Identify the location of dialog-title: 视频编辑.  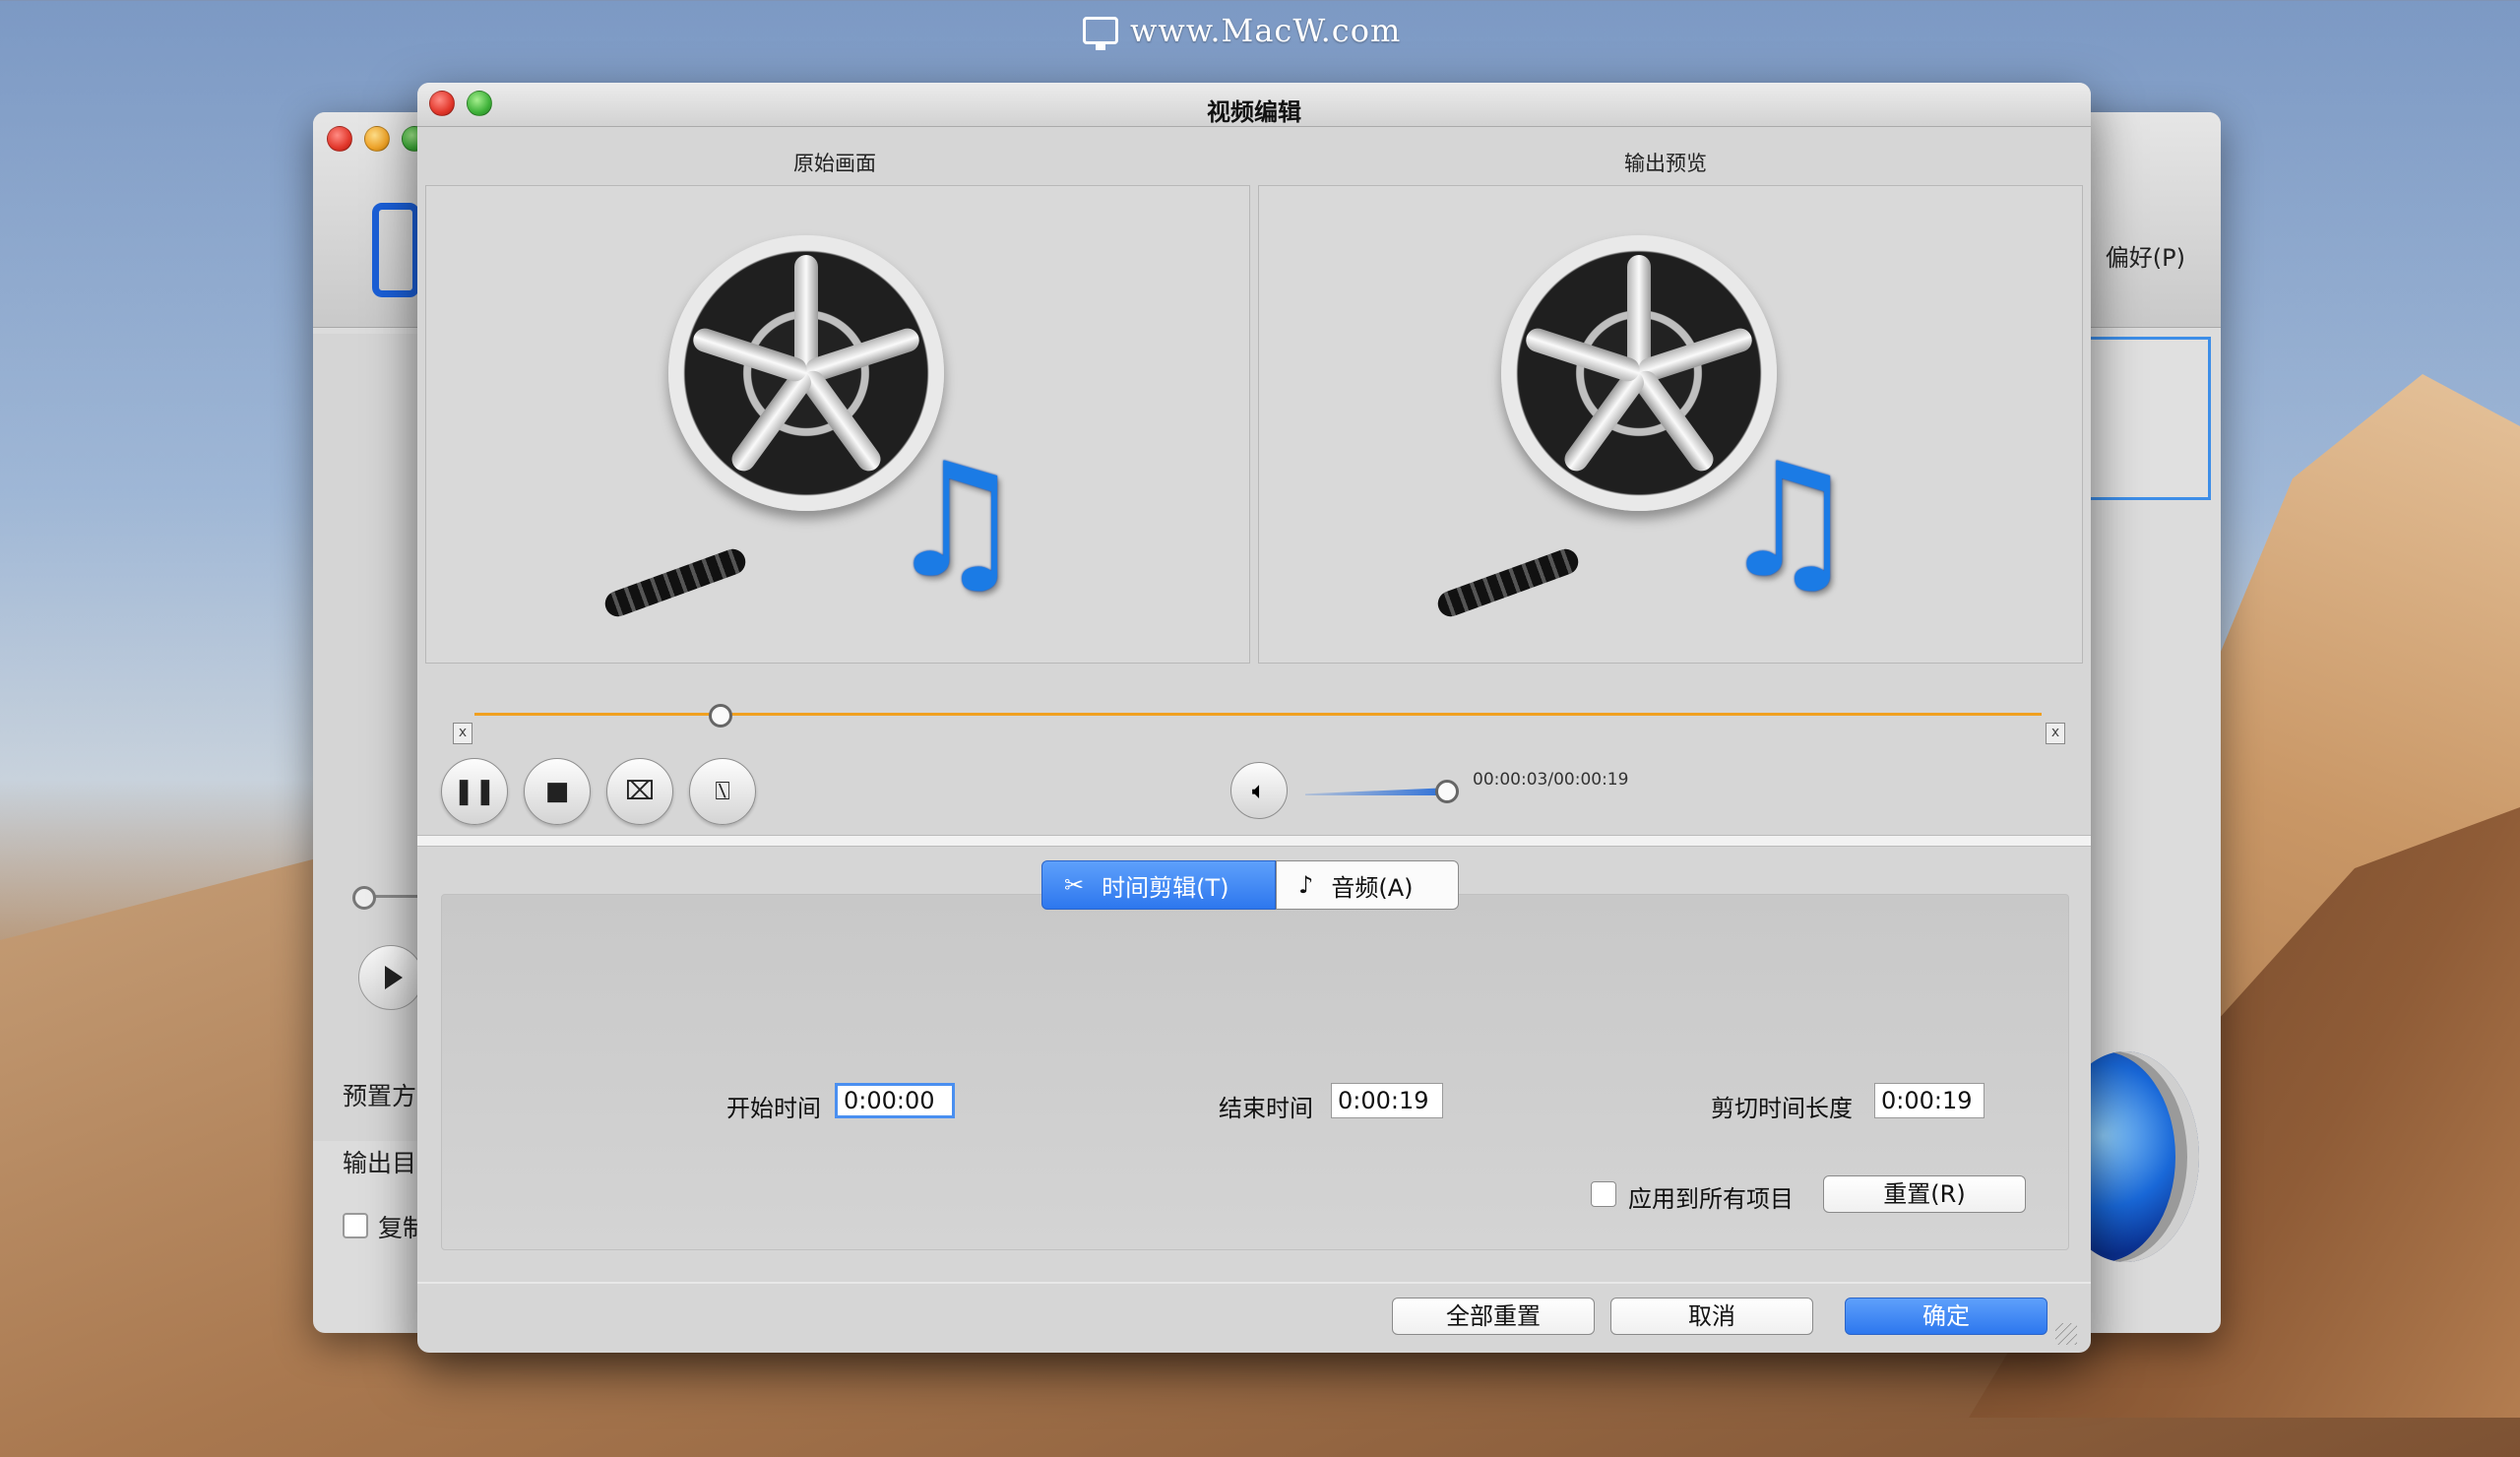
(1254, 112).